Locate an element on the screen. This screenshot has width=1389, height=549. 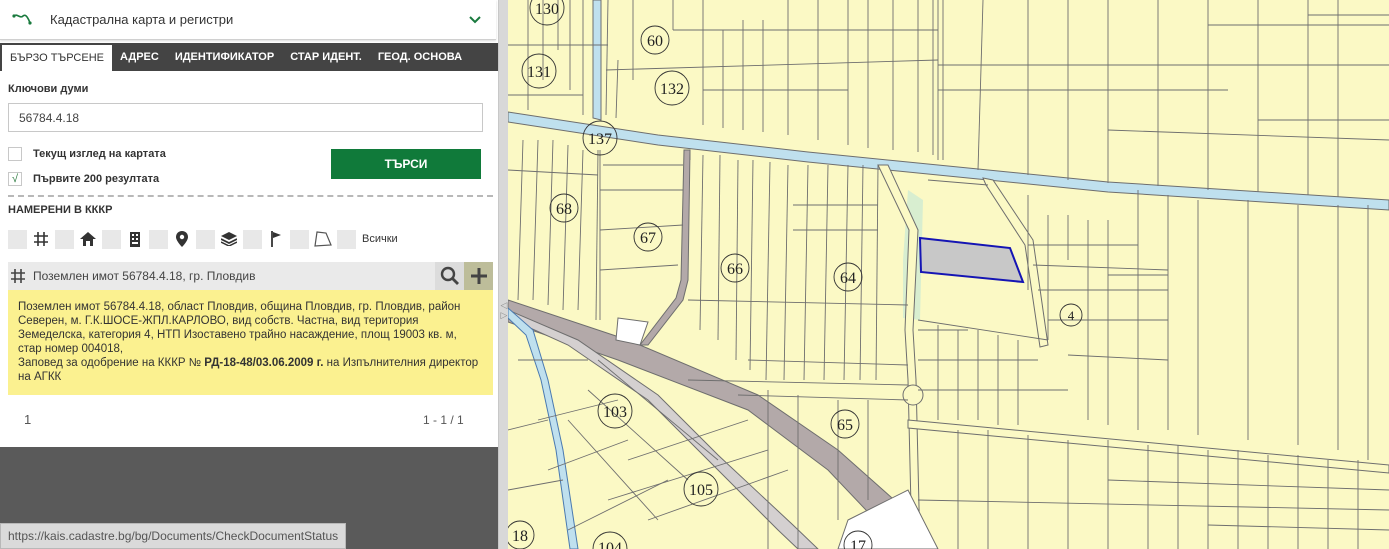
flag-icon is located at coordinates (276, 239).